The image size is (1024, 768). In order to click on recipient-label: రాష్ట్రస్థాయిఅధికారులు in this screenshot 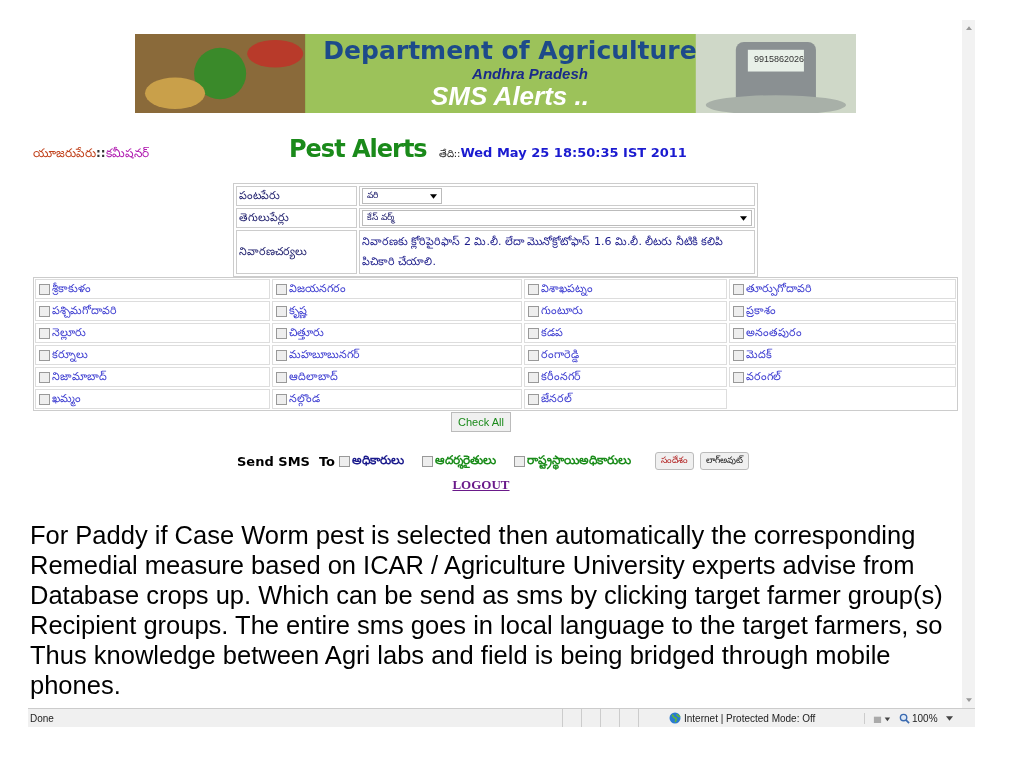, I will do `click(579, 461)`.